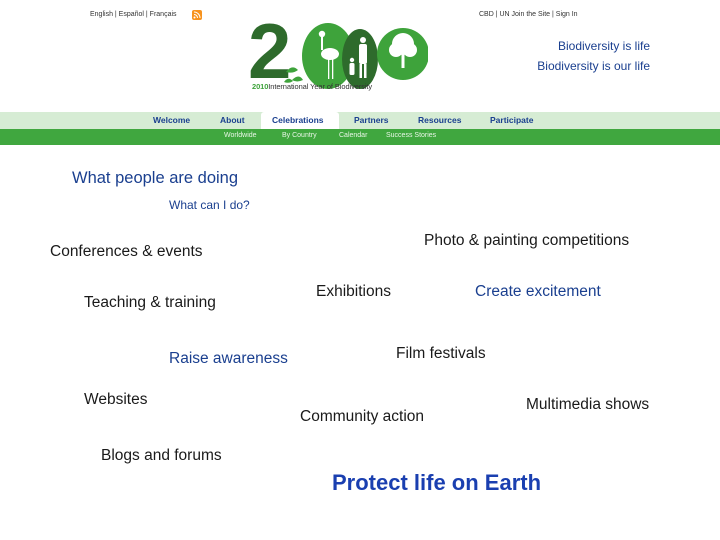 The height and width of the screenshot is (540, 720). Describe the element at coordinates (209, 205) in the screenshot. I see `page-subheading: What can I do?` at that location.